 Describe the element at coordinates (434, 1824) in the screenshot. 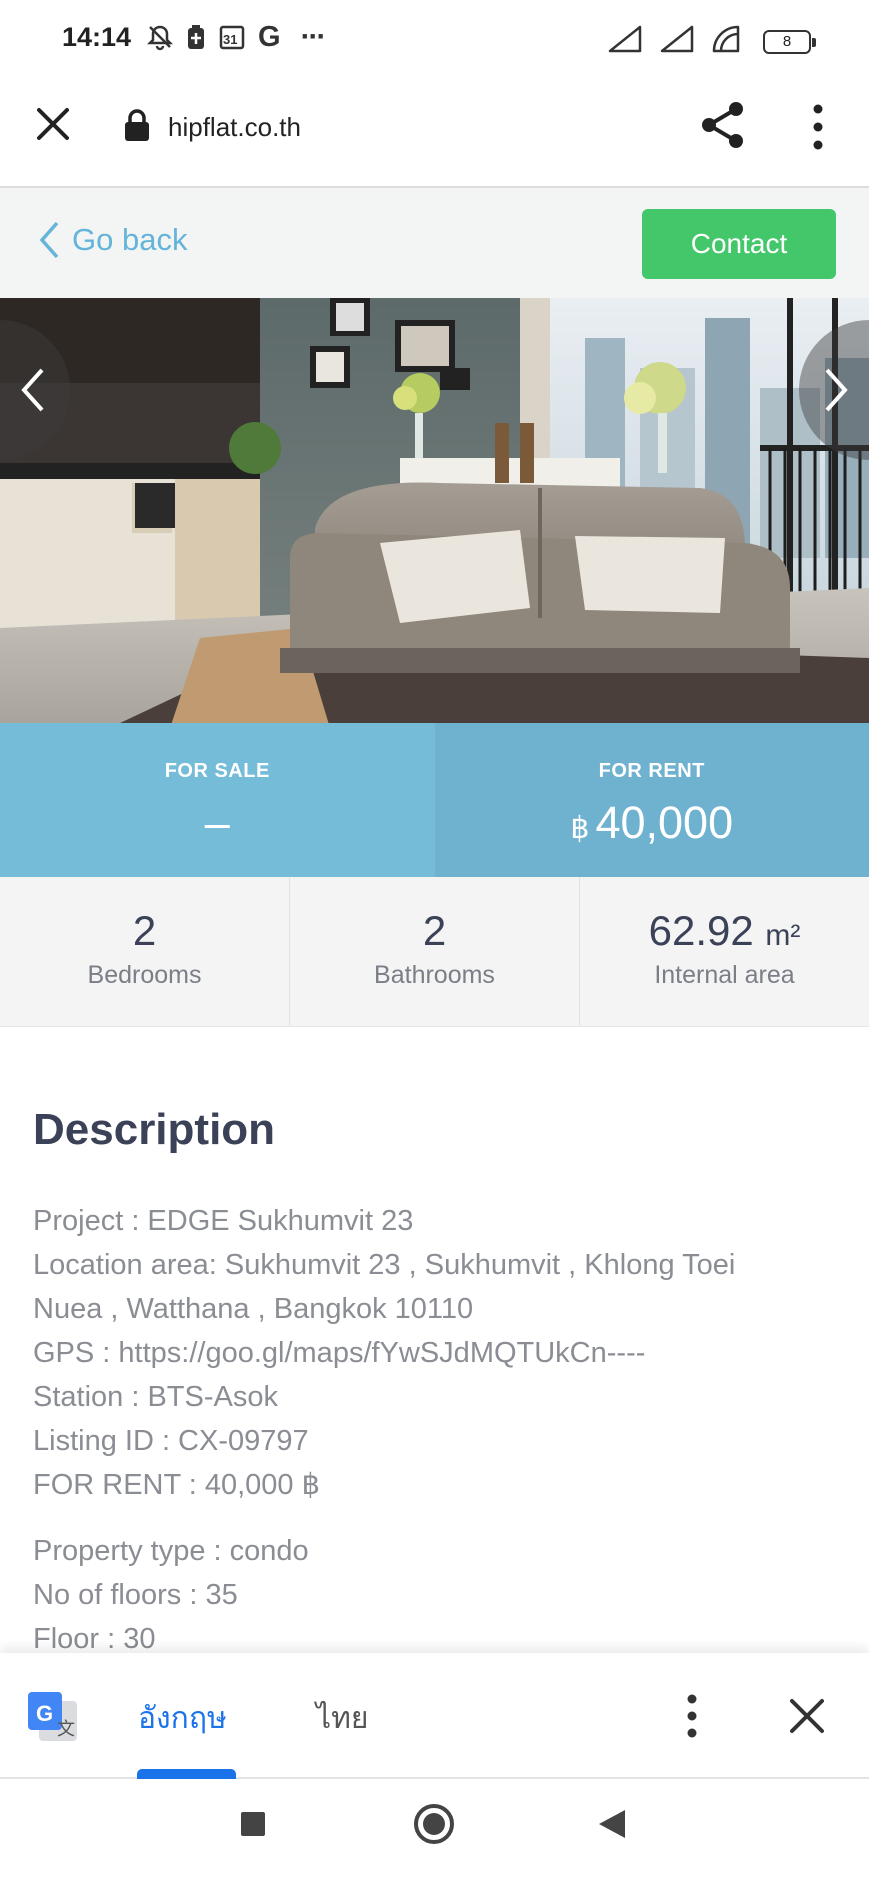

I see `home-icon` at that location.